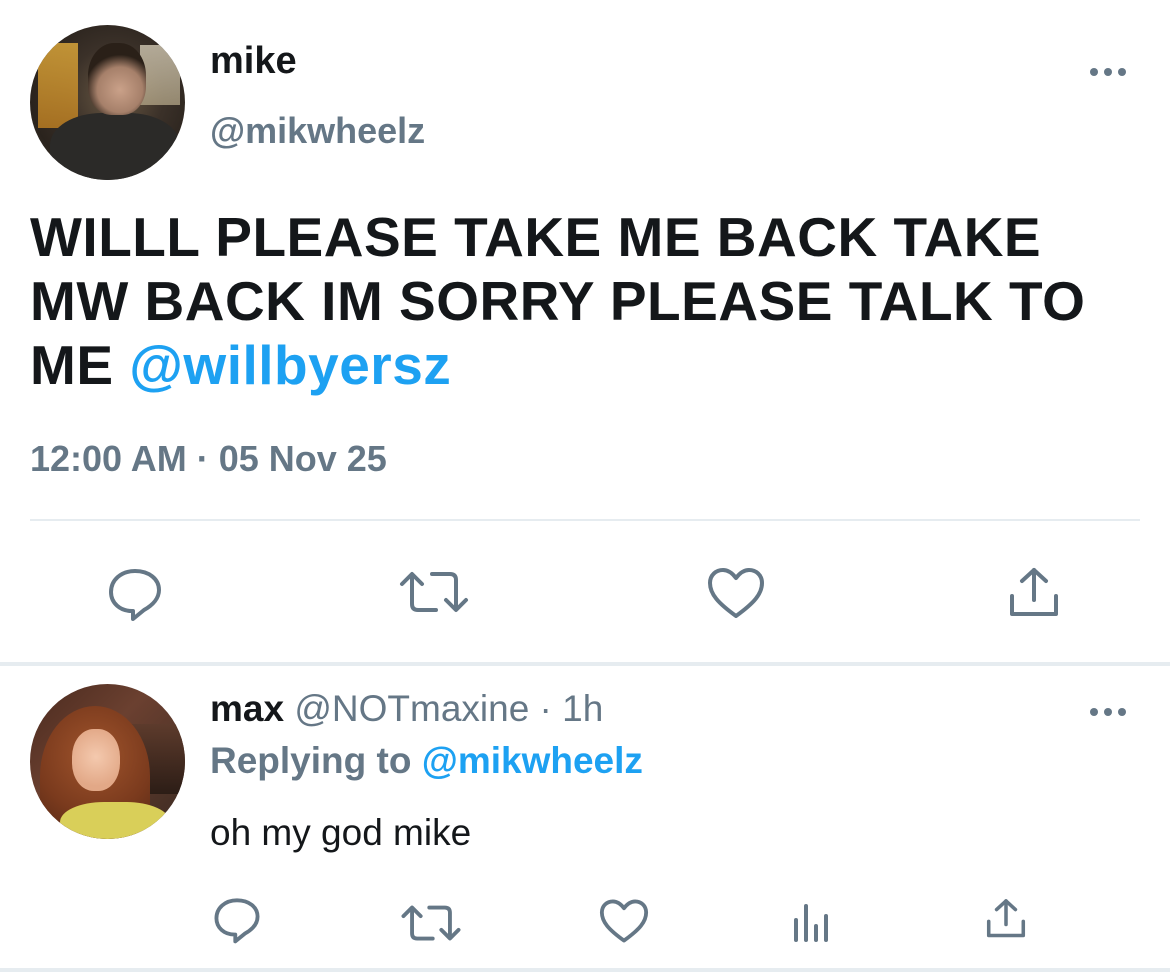 This screenshot has height=972, width=1170. I want to click on handle-and-time: @NOTmaxine · 1h, so click(444, 708).